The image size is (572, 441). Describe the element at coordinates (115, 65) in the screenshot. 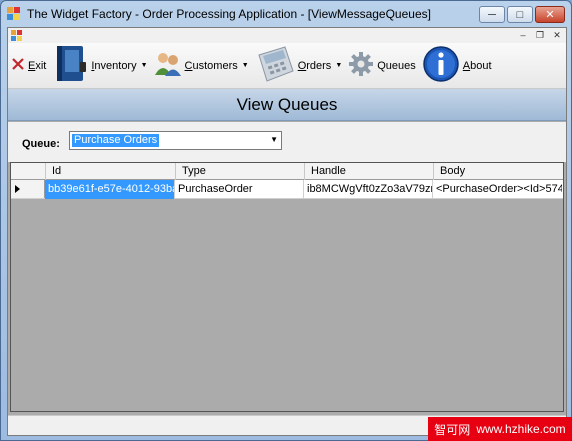

I see `inventory-label: nventory` at that location.